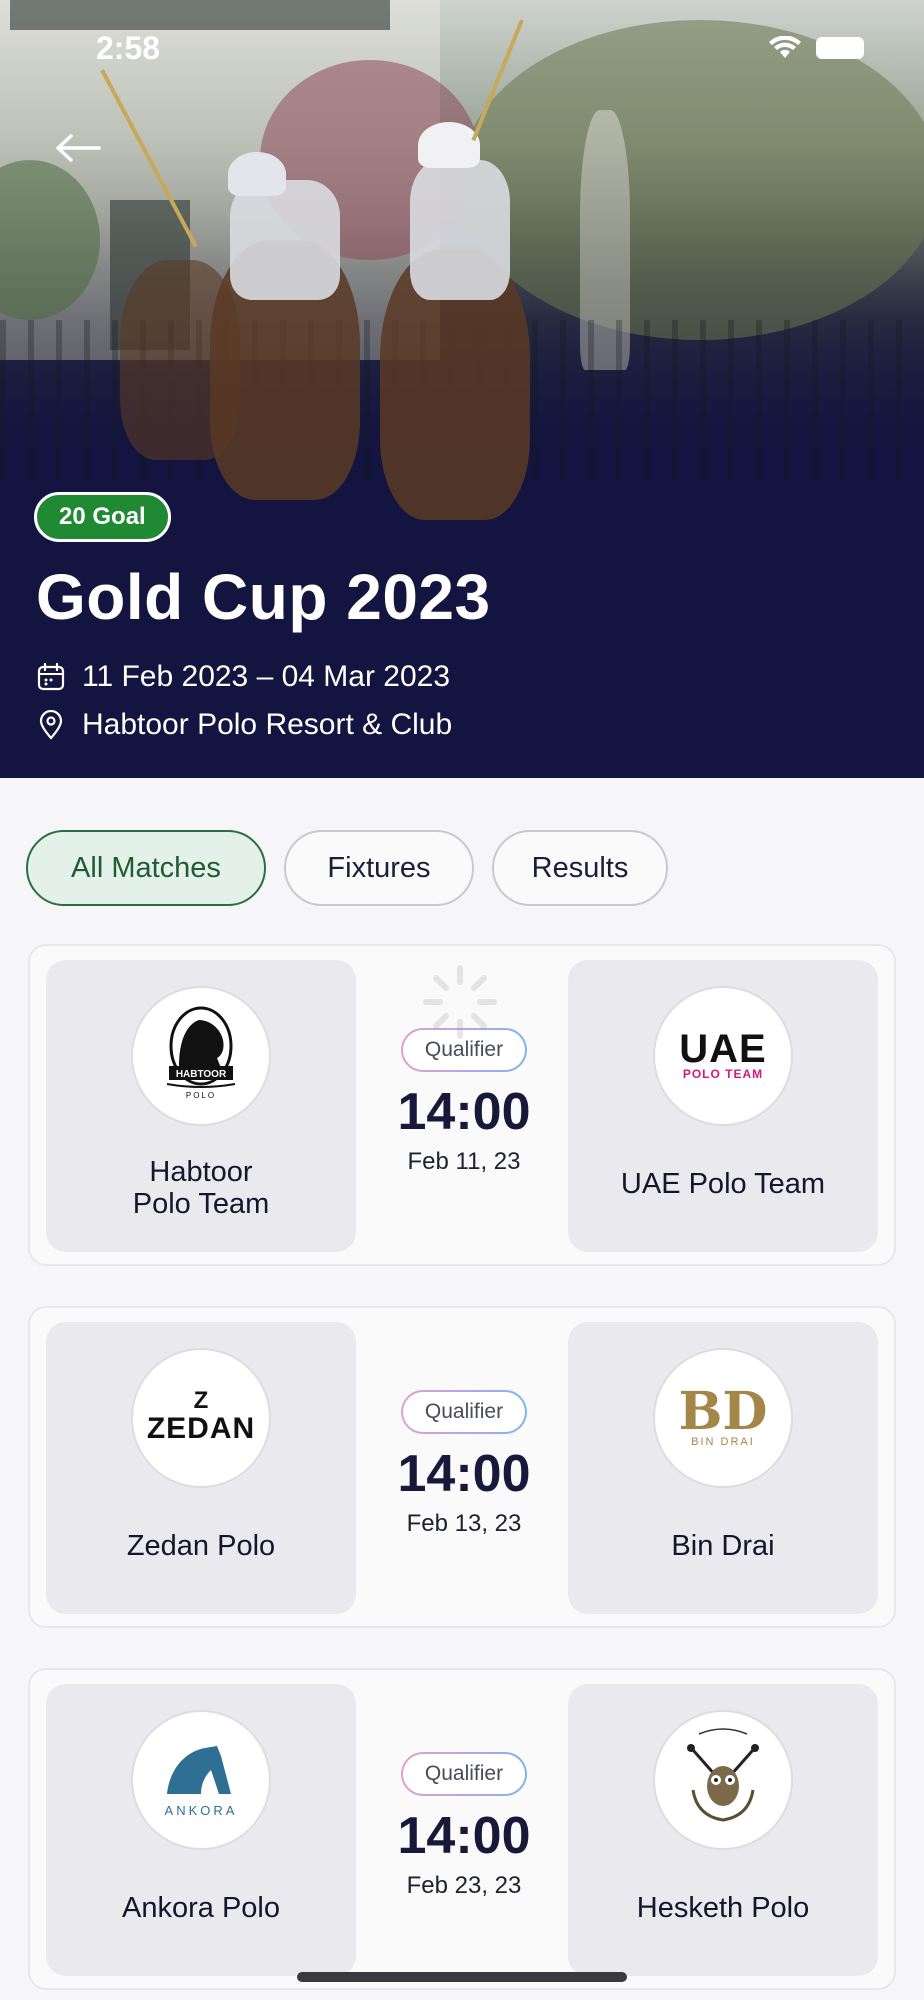  What do you see at coordinates (462, 1977) in the screenshot?
I see `home-indicator` at bounding box center [462, 1977].